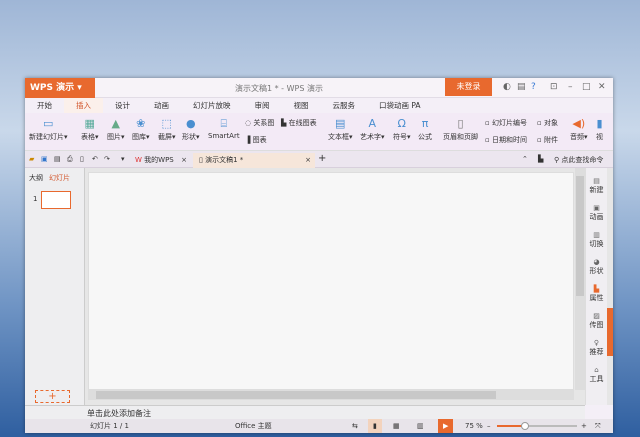 The image size is (640, 437). I want to click on wordart-button: A 艺术字▾, so click(372, 129).